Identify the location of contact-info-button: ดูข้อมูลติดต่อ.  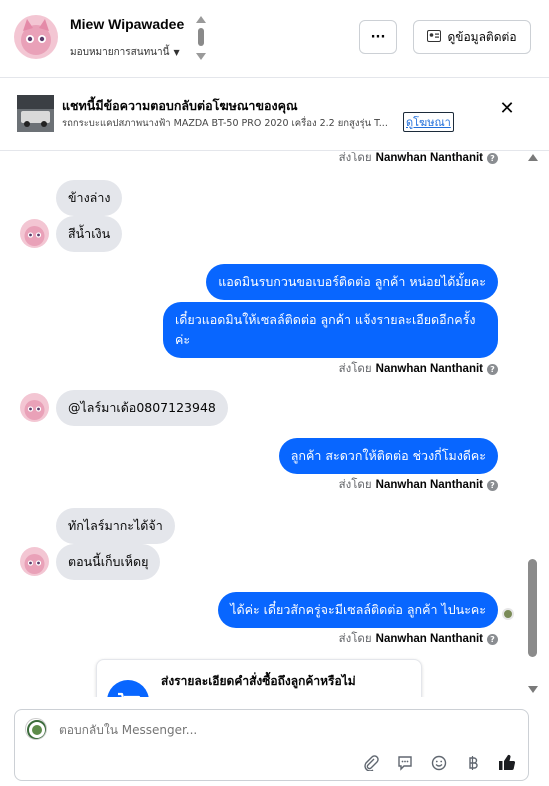
(472, 37).